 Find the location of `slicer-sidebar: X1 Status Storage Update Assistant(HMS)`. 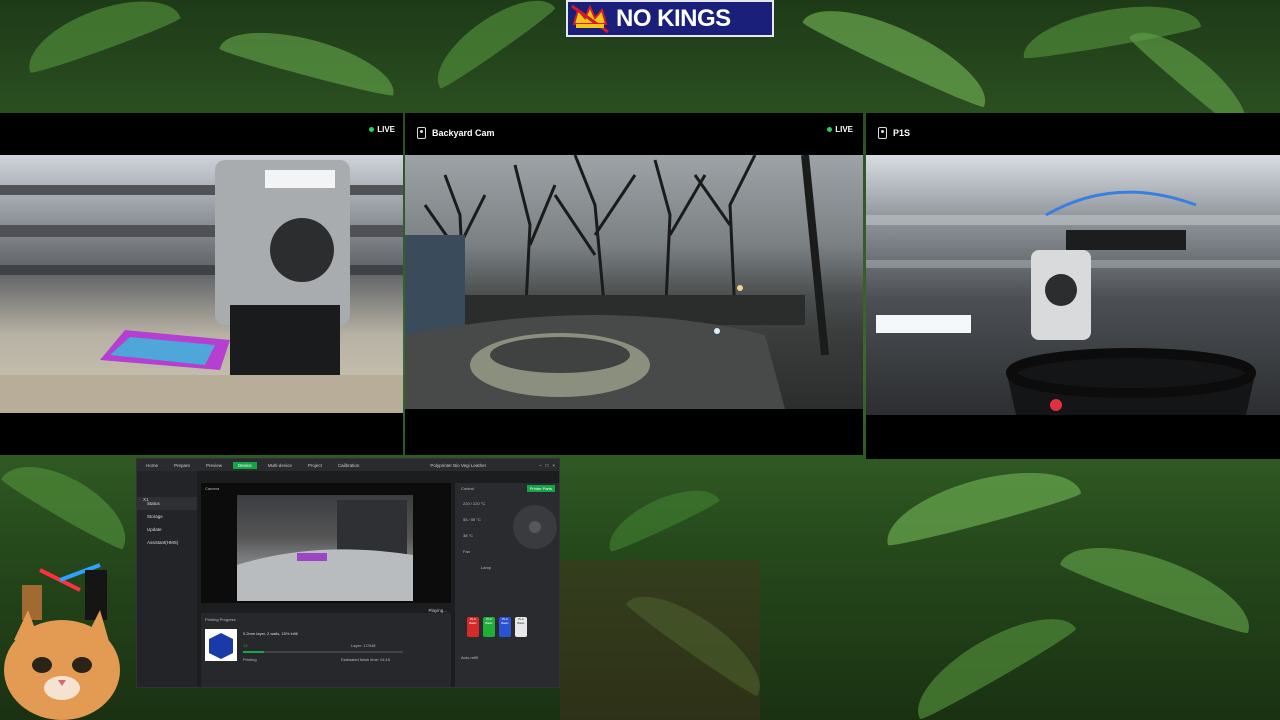

slicer-sidebar: X1 Status Storage Update Assistant(HMS) is located at coordinates (167, 579).